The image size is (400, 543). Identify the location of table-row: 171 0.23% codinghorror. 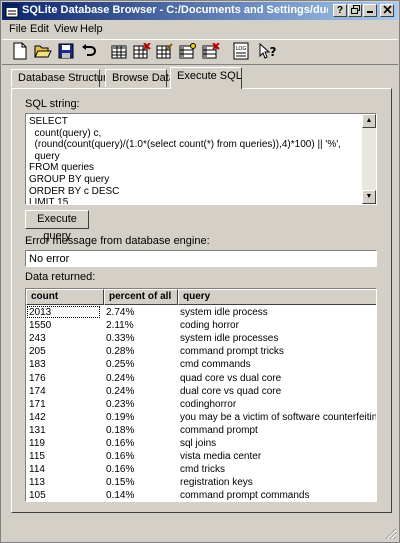
(201, 404).